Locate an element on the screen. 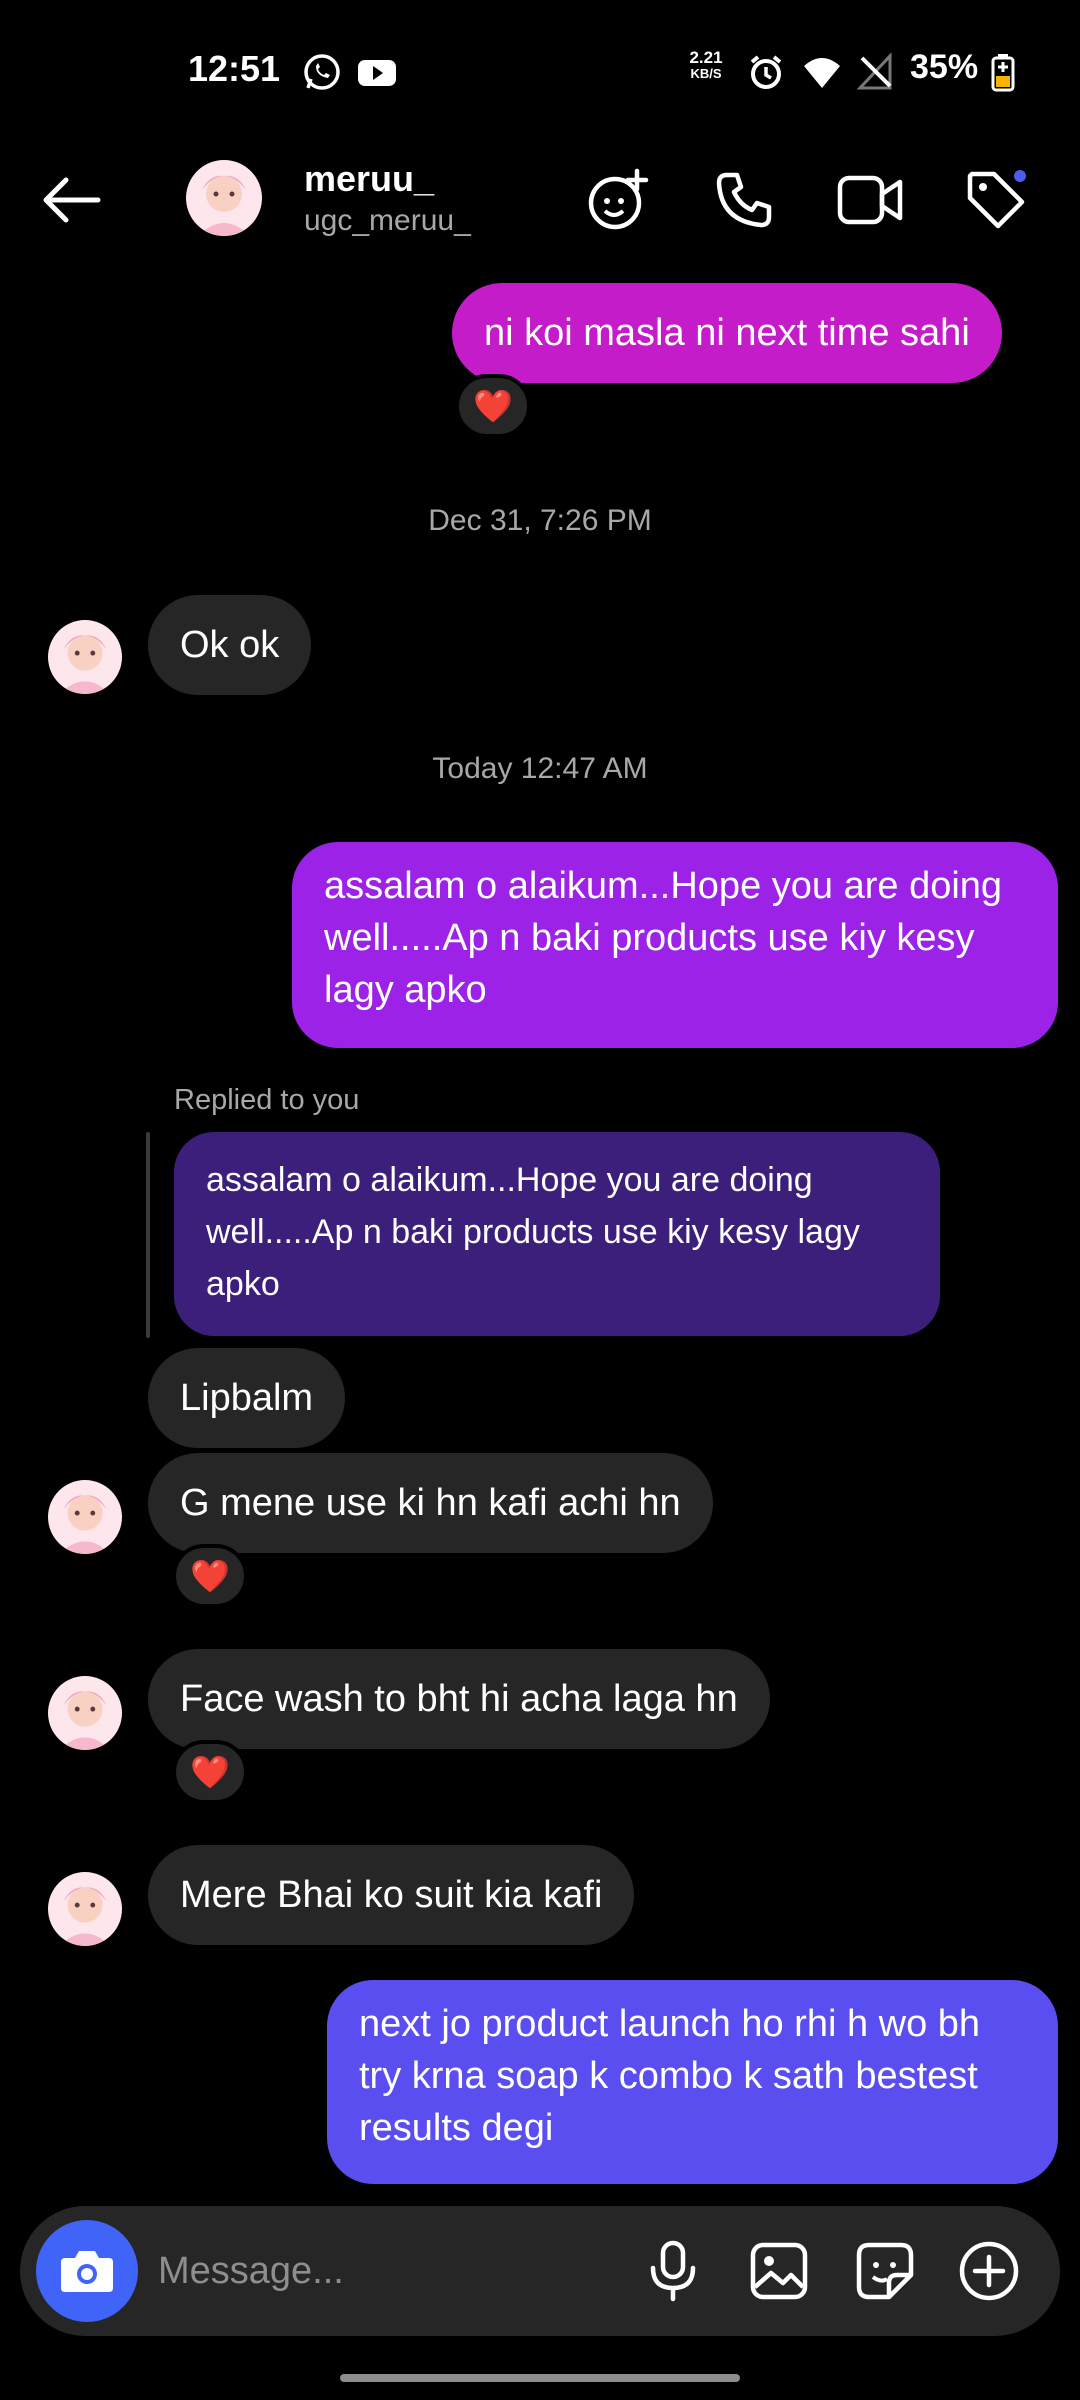 The width and height of the screenshot is (1080, 2400). battery-icon is located at coordinates (1010, 72).